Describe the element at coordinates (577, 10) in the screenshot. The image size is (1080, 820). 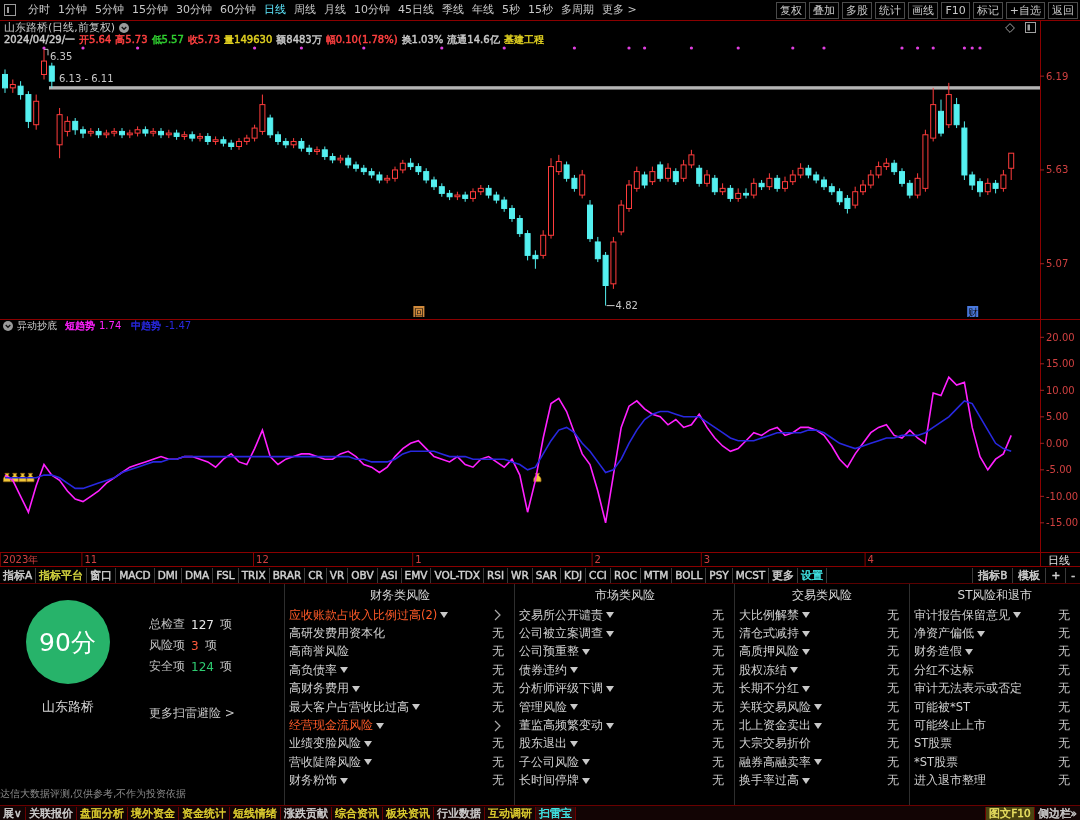
I see `period-tab: 多周期` at that location.